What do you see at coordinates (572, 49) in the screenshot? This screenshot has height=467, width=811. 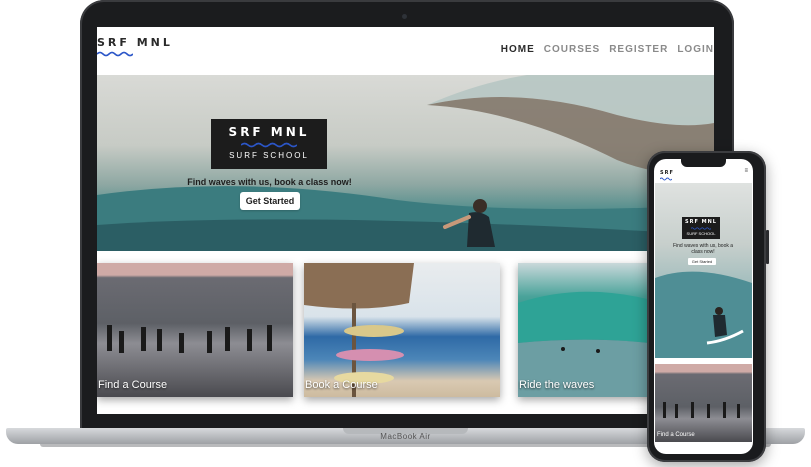 I see `nav-courses: COURSES` at bounding box center [572, 49].